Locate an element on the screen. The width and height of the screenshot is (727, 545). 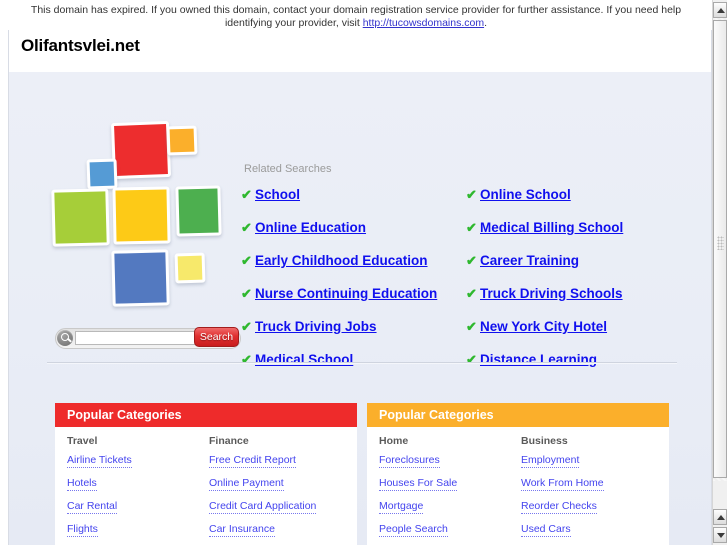
red-square is located at coordinates (141, 150).